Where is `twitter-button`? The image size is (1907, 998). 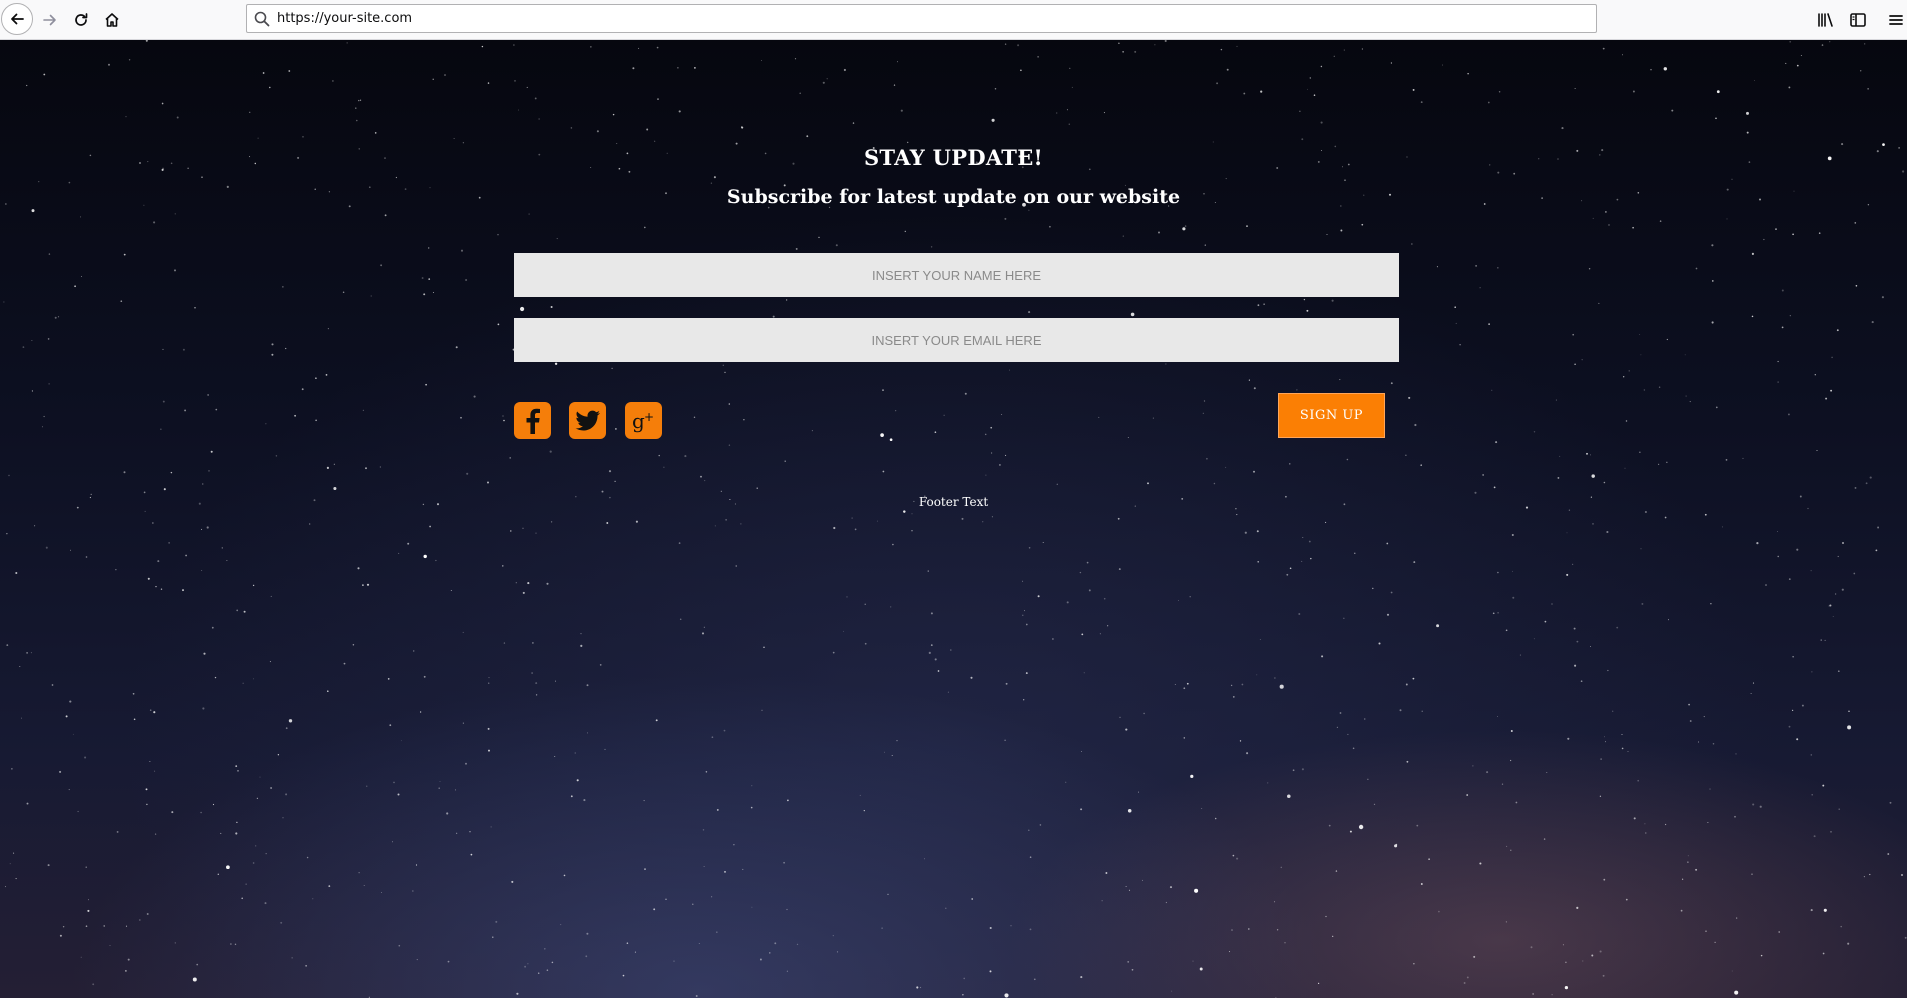
twitter-button is located at coordinates (587, 420).